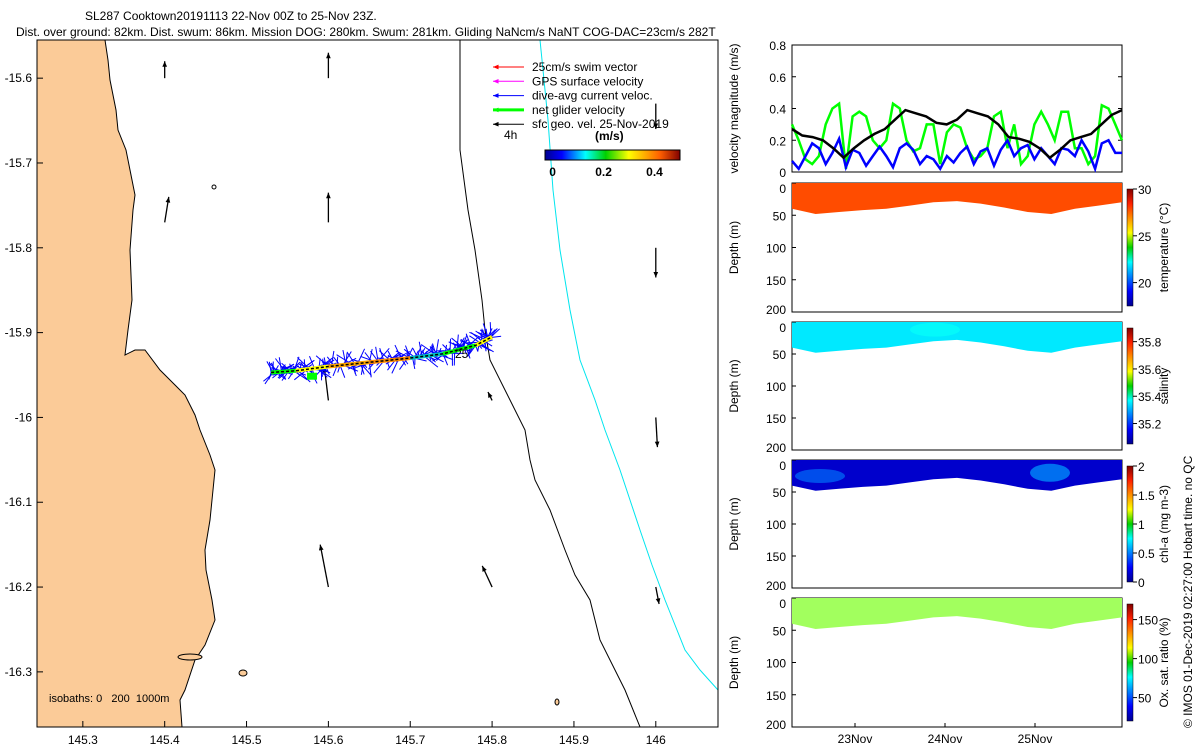 The height and width of the screenshot is (750, 1200). Describe the element at coordinates (390, 360) in the screenshot. I see `glider-speed-segment` at that location.